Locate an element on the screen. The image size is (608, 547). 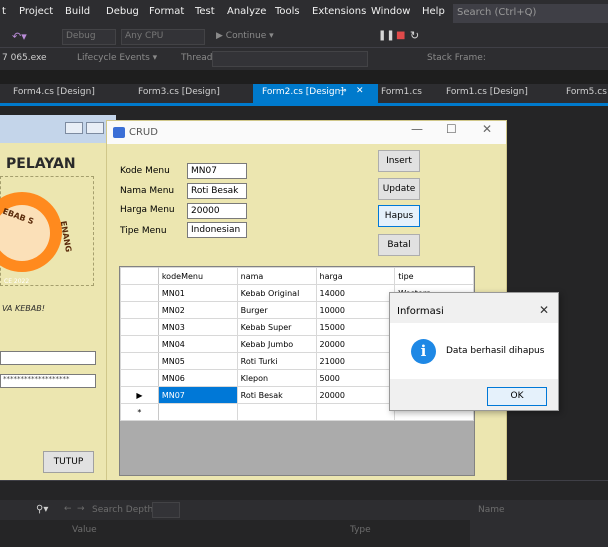
pause-icon: ❚❚ is located at coordinates (386, 35).